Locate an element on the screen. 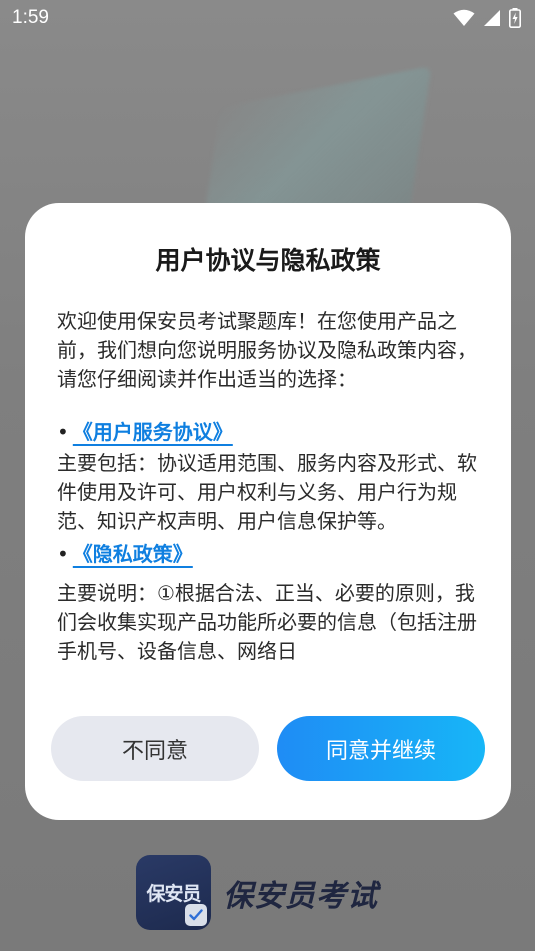 Image resolution: width=535 pixels, height=951 pixels. status-time: 1:59 is located at coordinates (30, 17).